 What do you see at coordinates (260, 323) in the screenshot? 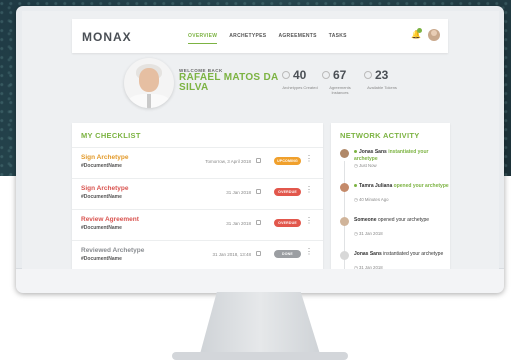
I see `monitor-stand` at bounding box center [260, 323].